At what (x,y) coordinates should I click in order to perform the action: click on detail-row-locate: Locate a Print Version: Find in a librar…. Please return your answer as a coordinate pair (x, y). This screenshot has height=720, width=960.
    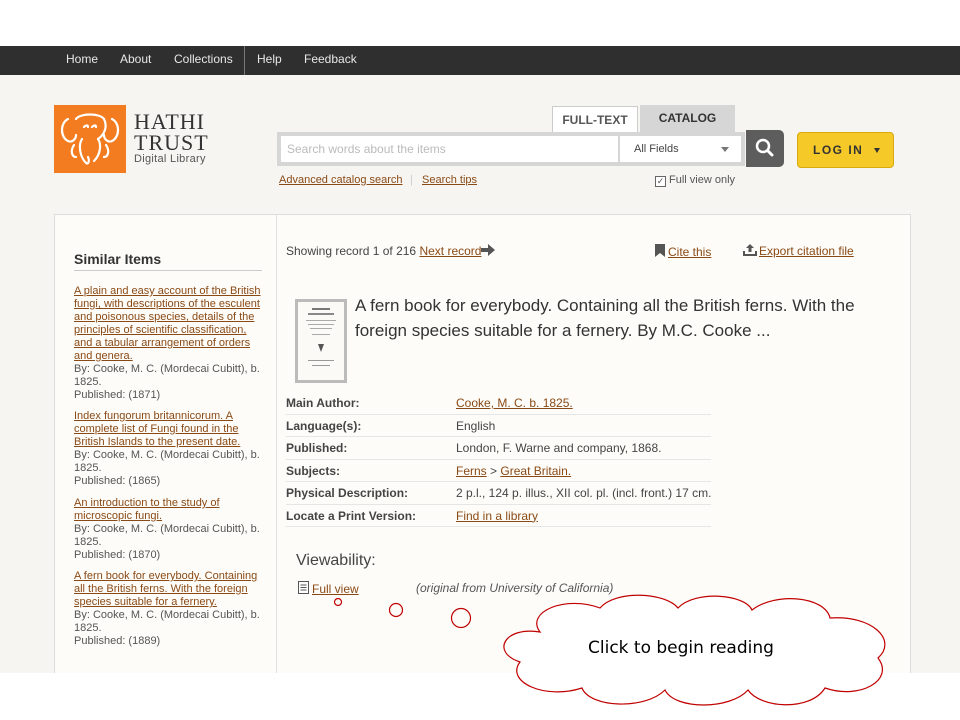
    Looking at the image, I should click on (498, 516).